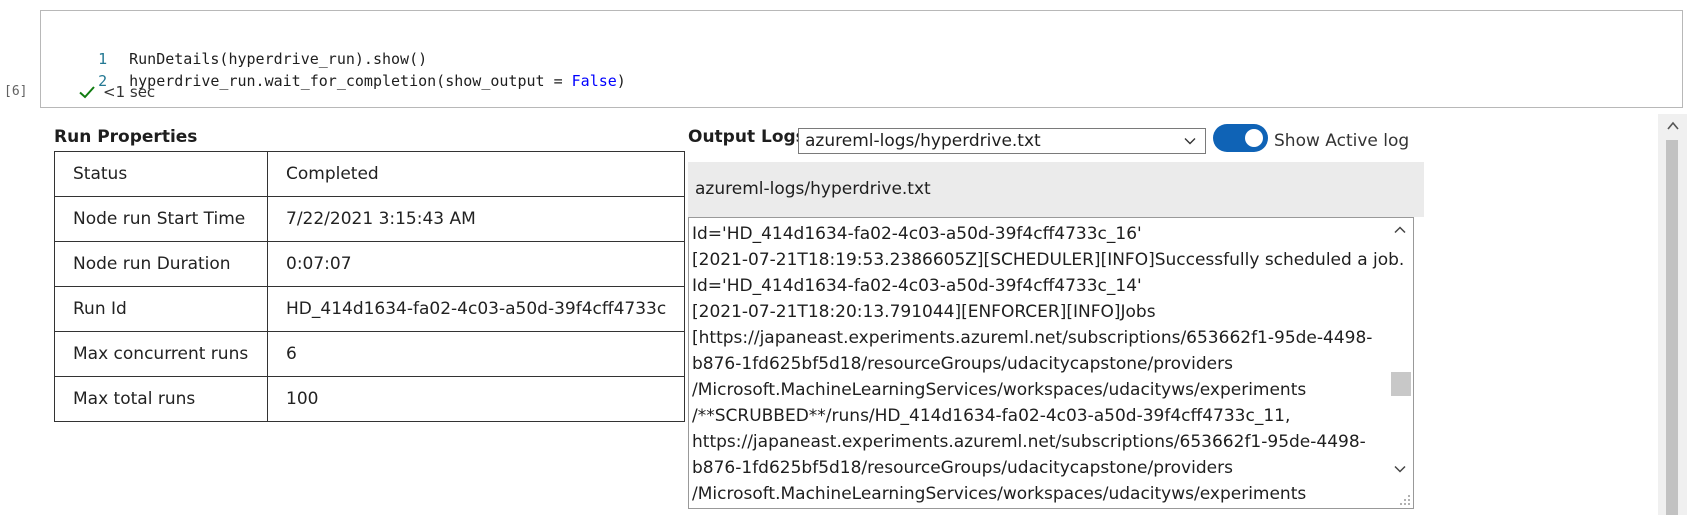 Image resolution: width=1687 pixels, height=515 pixels. I want to click on code-text: ), so click(621, 81).